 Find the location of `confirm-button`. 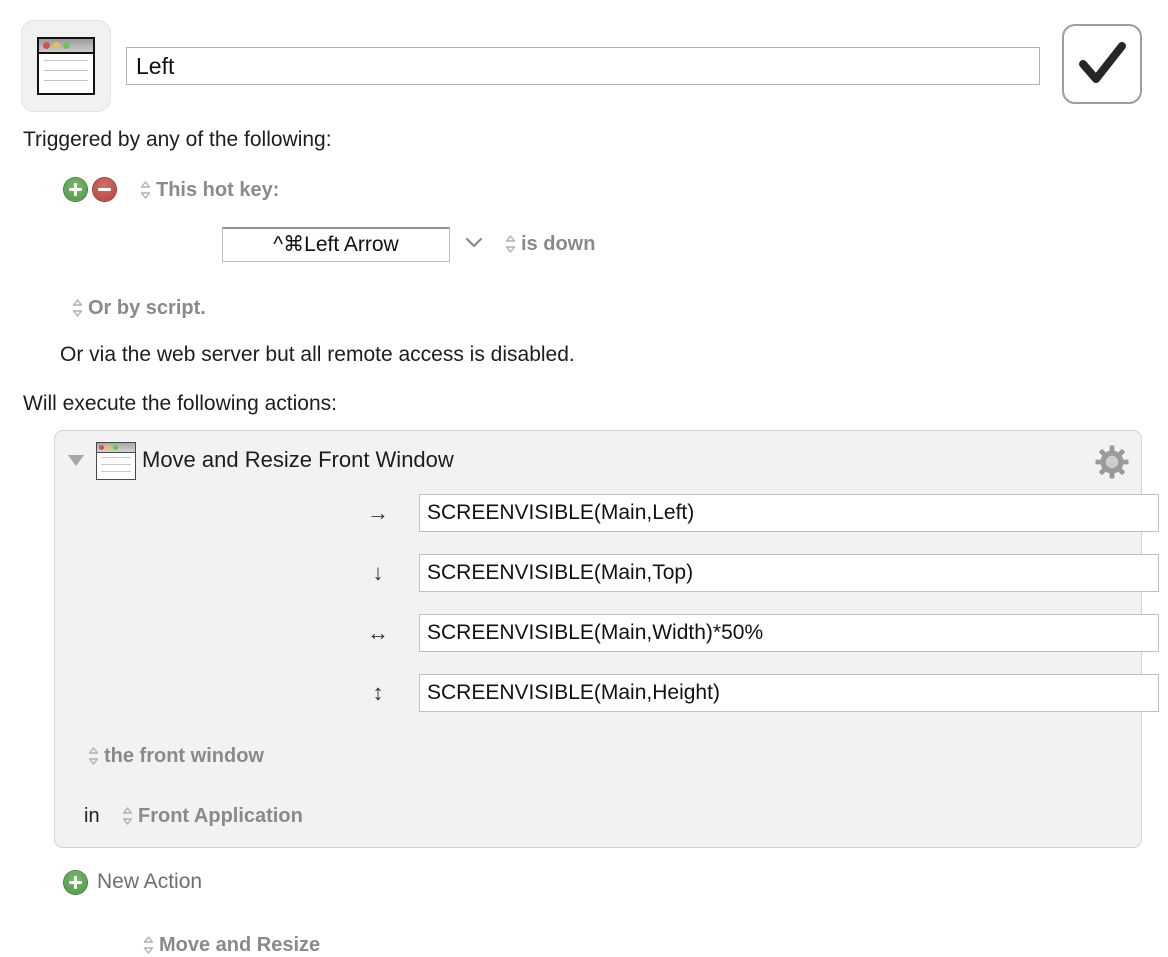

confirm-button is located at coordinates (1102, 64).